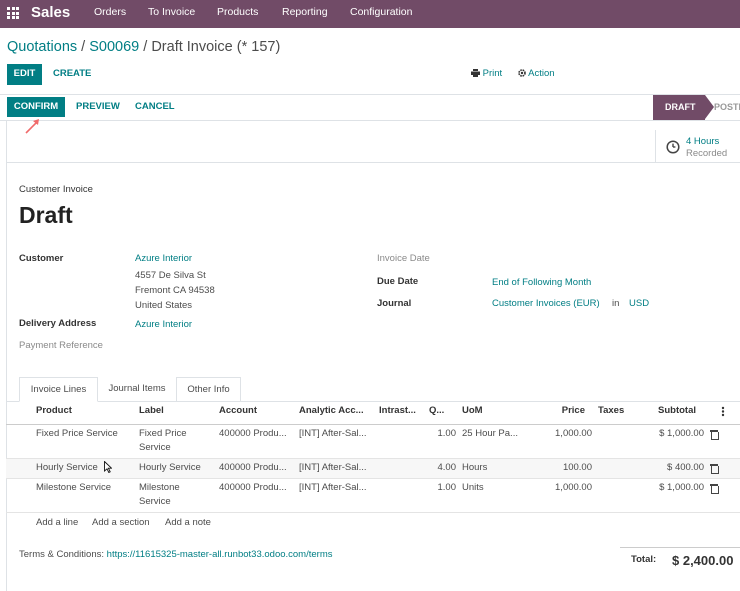  What do you see at coordinates (723, 411) in the screenshot?
I see `column-options-icon` at bounding box center [723, 411].